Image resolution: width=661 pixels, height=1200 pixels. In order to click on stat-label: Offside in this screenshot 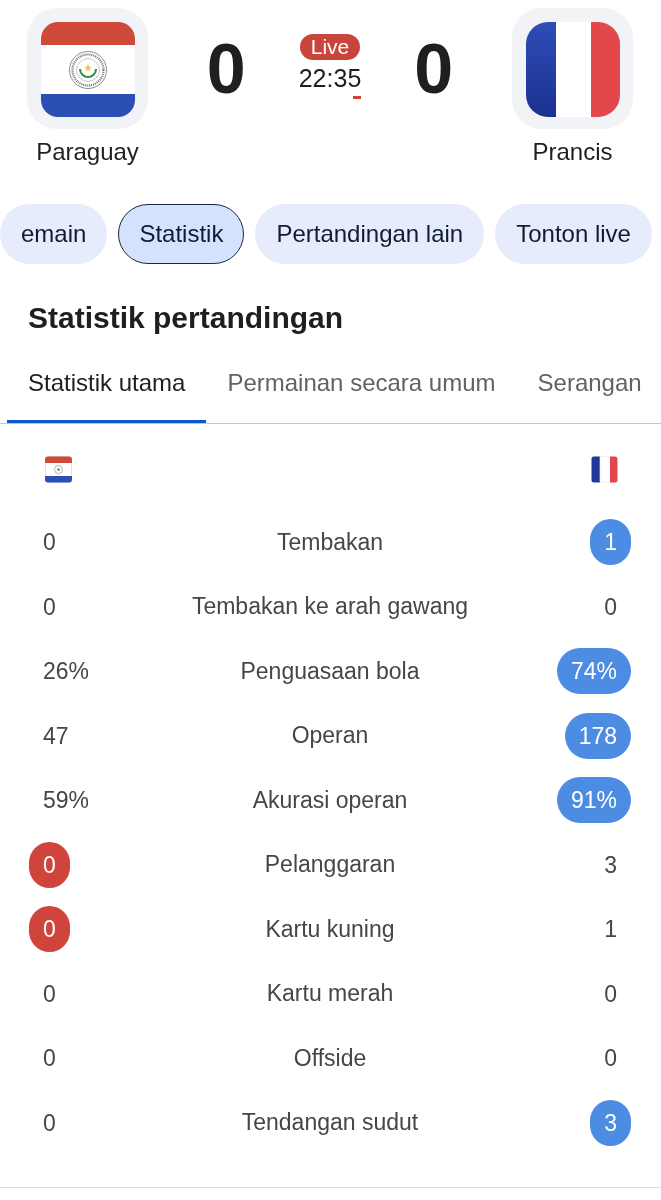, I will do `click(330, 1058)`.